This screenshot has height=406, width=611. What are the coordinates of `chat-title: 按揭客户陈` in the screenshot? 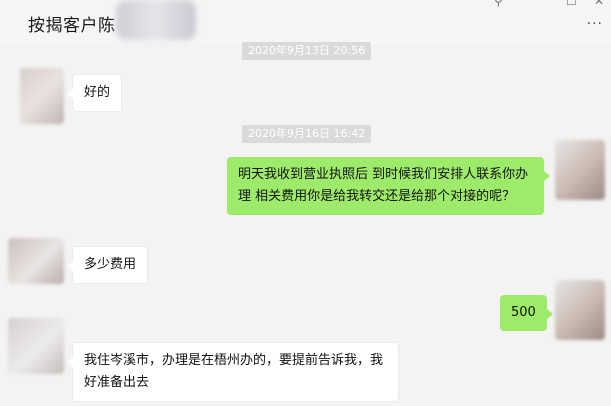 It's located at (72, 26).